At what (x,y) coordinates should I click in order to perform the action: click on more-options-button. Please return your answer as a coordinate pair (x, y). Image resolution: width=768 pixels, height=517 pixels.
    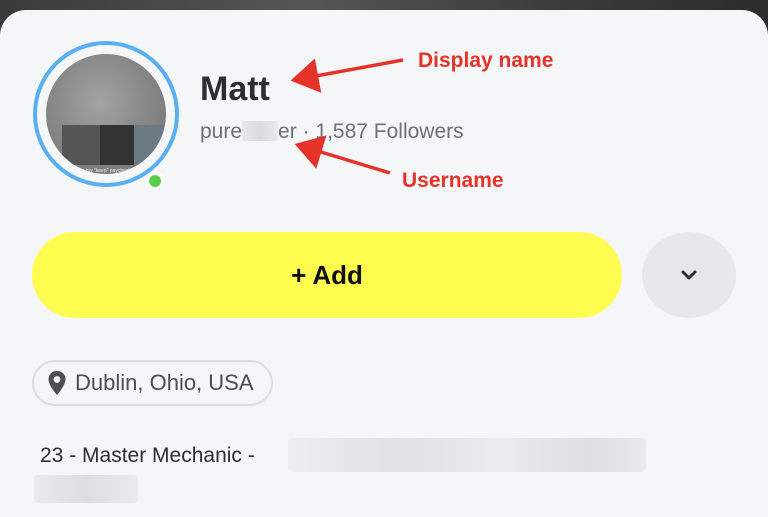
    Looking at the image, I should click on (689, 275).